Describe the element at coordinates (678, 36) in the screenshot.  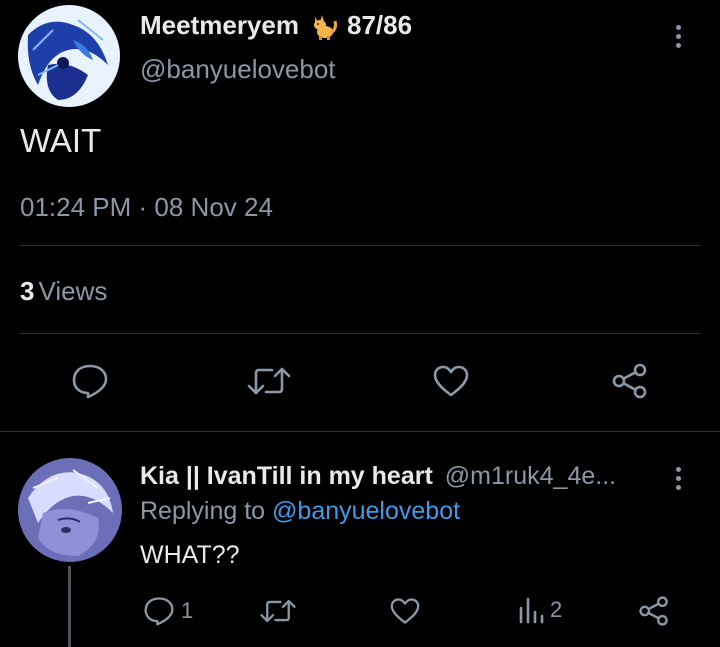
I see `more-options-icon` at that location.